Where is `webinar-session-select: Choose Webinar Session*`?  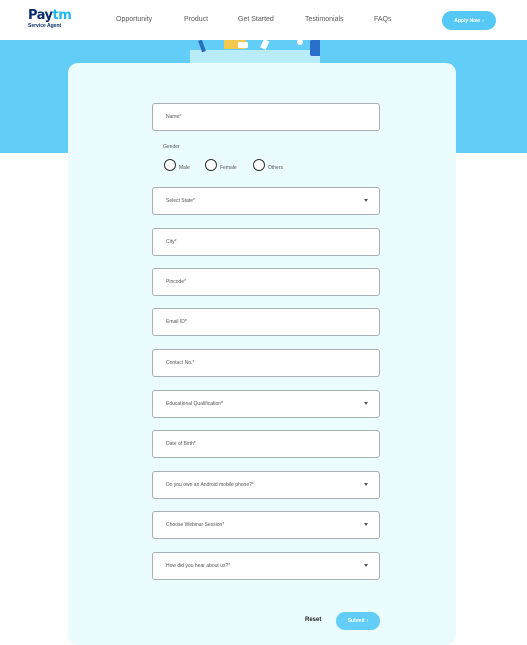 webinar-session-select: Choose Webinar Session* is located at coordinates (266, 525).